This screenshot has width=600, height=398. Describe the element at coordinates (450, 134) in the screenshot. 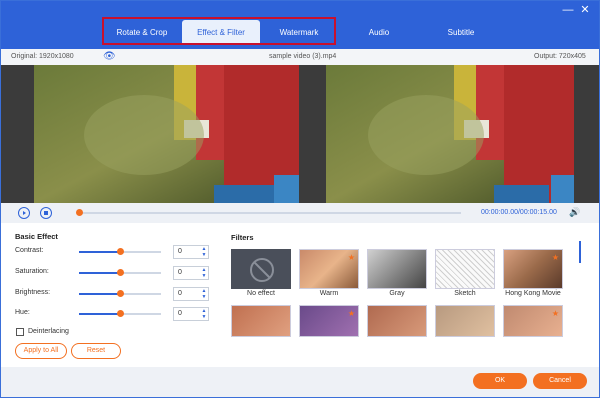

I see `output-video-frame` at that location.